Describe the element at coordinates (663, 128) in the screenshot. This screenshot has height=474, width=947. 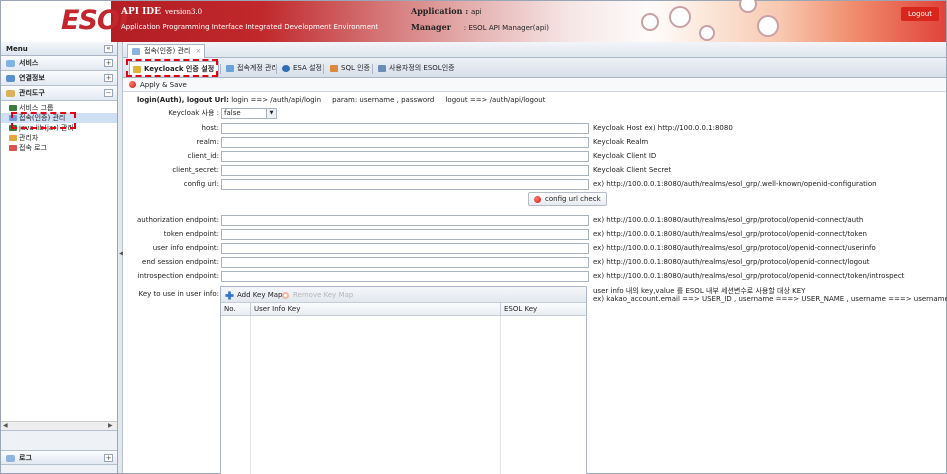
I see `host-hint: Keycloak Host ex) http://100.0.0.1:8080` at that location.